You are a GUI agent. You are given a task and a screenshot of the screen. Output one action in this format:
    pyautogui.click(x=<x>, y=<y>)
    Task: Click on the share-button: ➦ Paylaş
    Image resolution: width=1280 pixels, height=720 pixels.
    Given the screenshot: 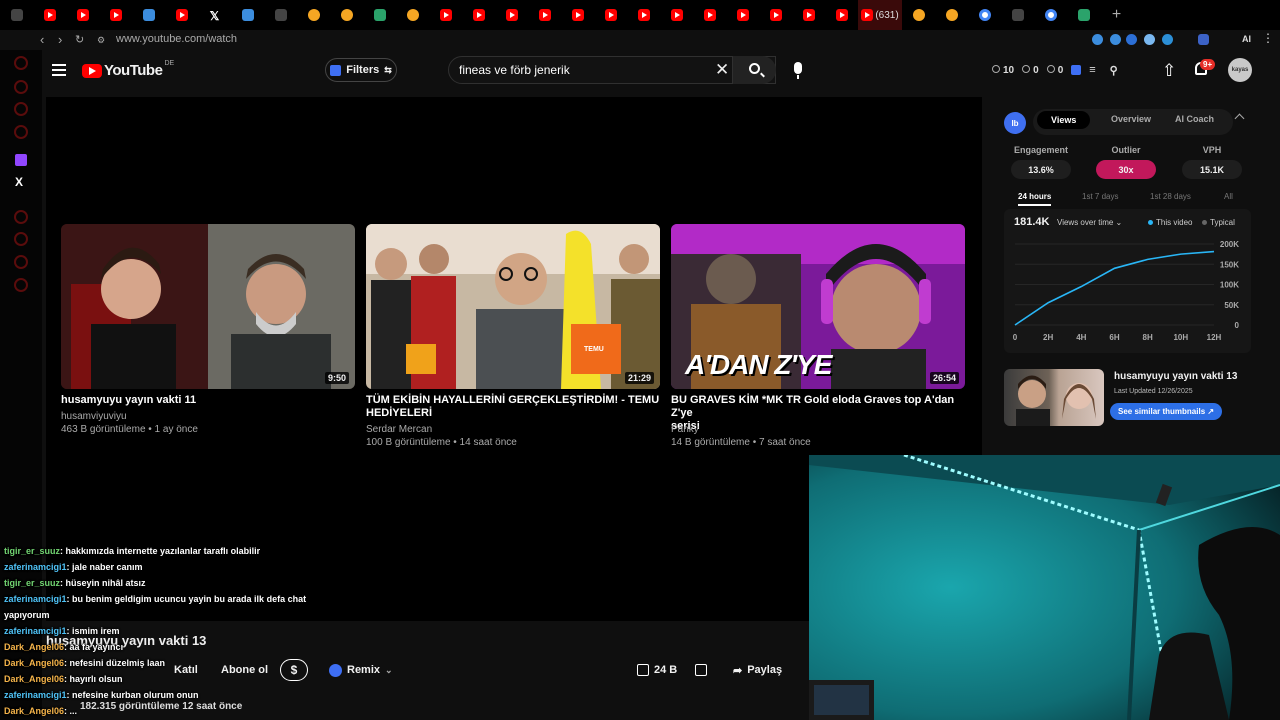 What is the action you would take?
    pyautogui.click(x=757, y=670)
    